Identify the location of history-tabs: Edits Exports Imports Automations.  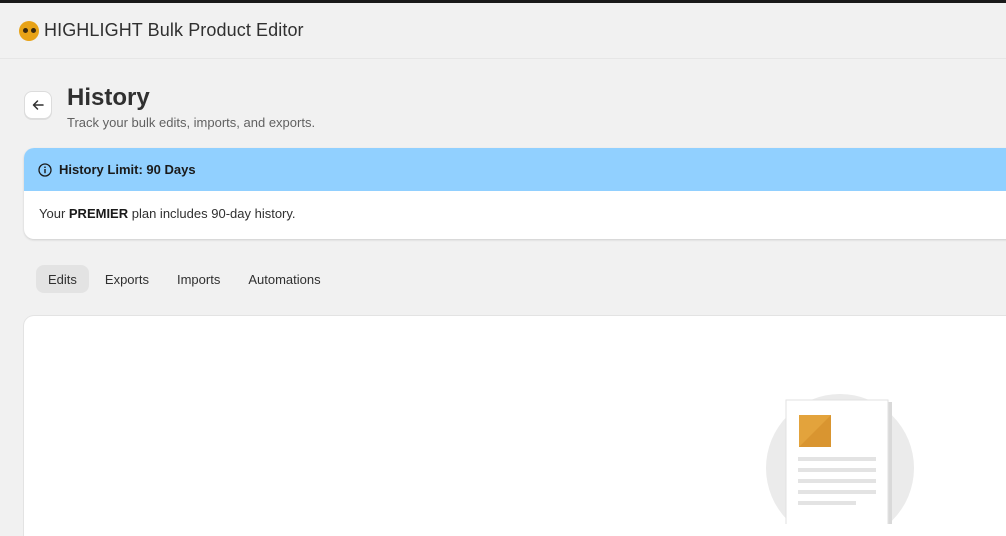
(186, 279).